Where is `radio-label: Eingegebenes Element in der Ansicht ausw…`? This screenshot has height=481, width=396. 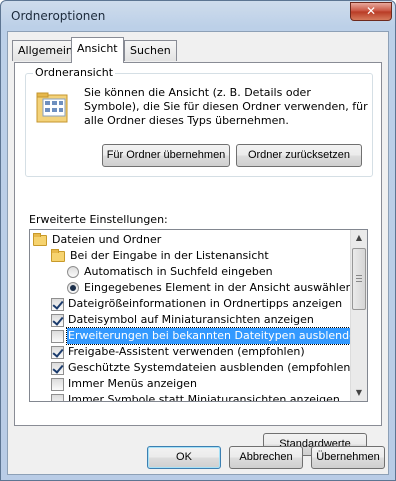
radio-label: Eingegebenes Element in der Ansicht ausw… is located at coordinates (218, 287).